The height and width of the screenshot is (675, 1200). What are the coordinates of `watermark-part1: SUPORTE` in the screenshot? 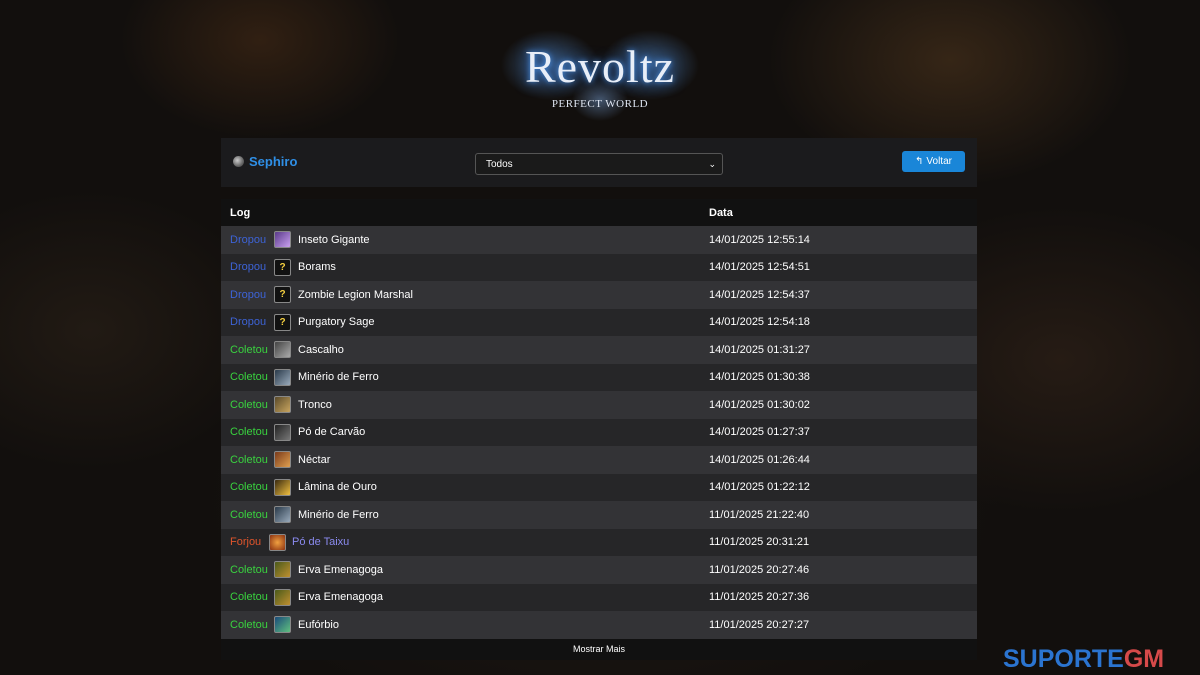 It's located at (1063, 659).